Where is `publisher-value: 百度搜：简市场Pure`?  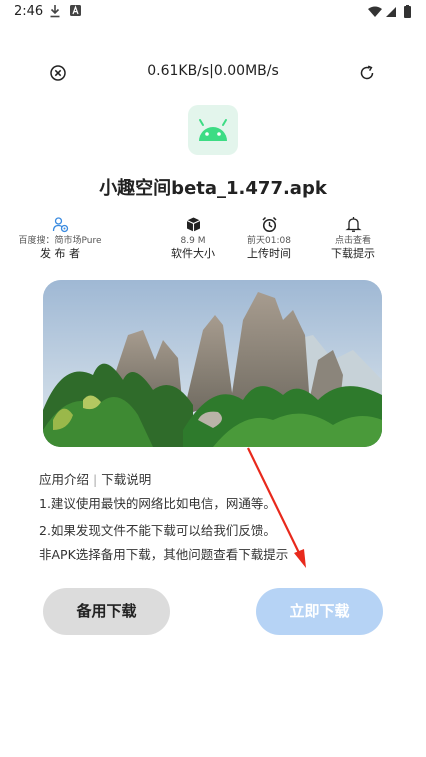 publisher-value: 百度搜：简市场Pure is located at coordinates (60, 241).